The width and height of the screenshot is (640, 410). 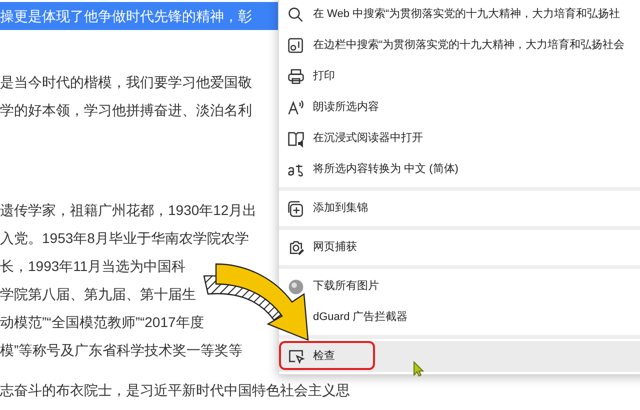 What do you see at coordinates (296, 247) in the screenshot?
I see `camera-icon` at bounding box center [296, 247].